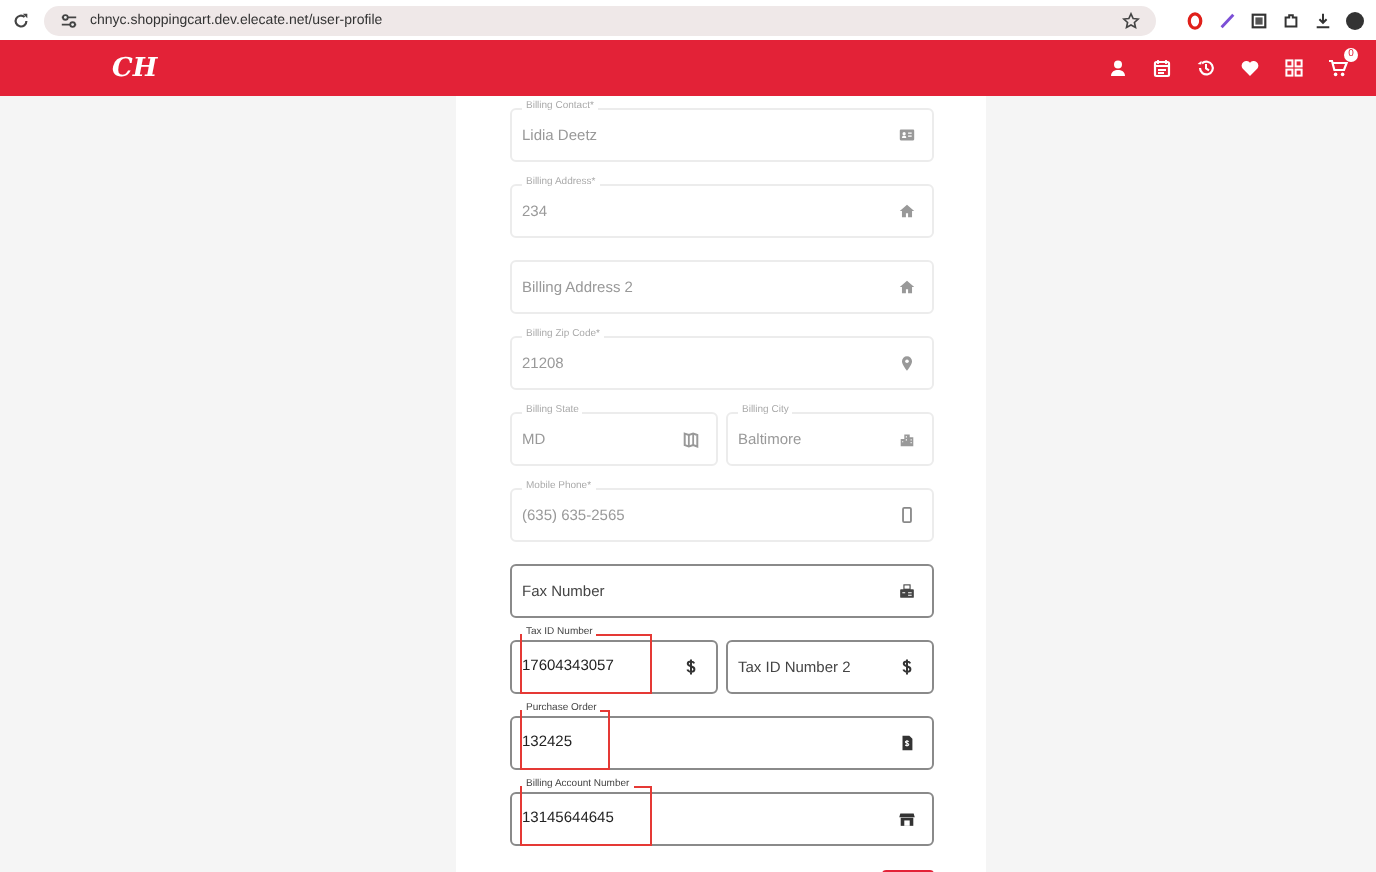 This screenshot has width=1376, height=872. I want to click on grid-icon, so click(1294, 68).